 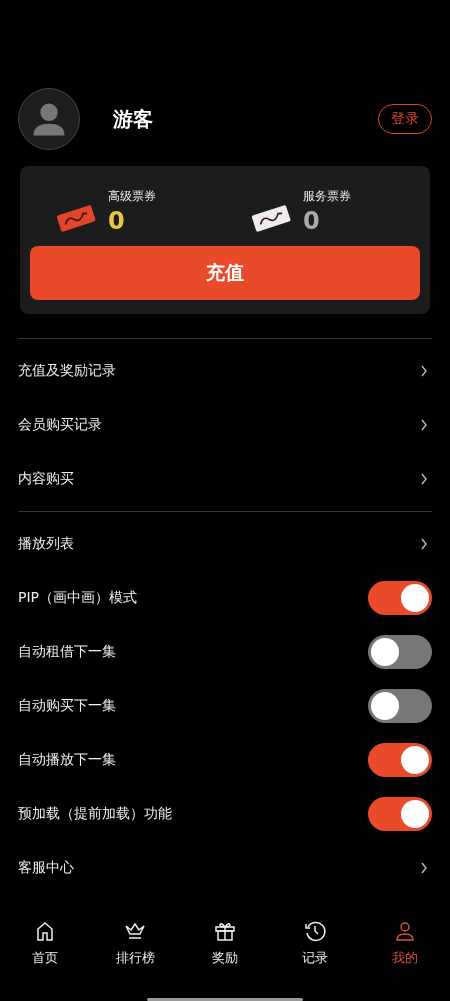 What do you see at coordinates (67, 652) in the screenshot?
I see `menu-item: 自动租借下一集` at bounding box center [67, 652].